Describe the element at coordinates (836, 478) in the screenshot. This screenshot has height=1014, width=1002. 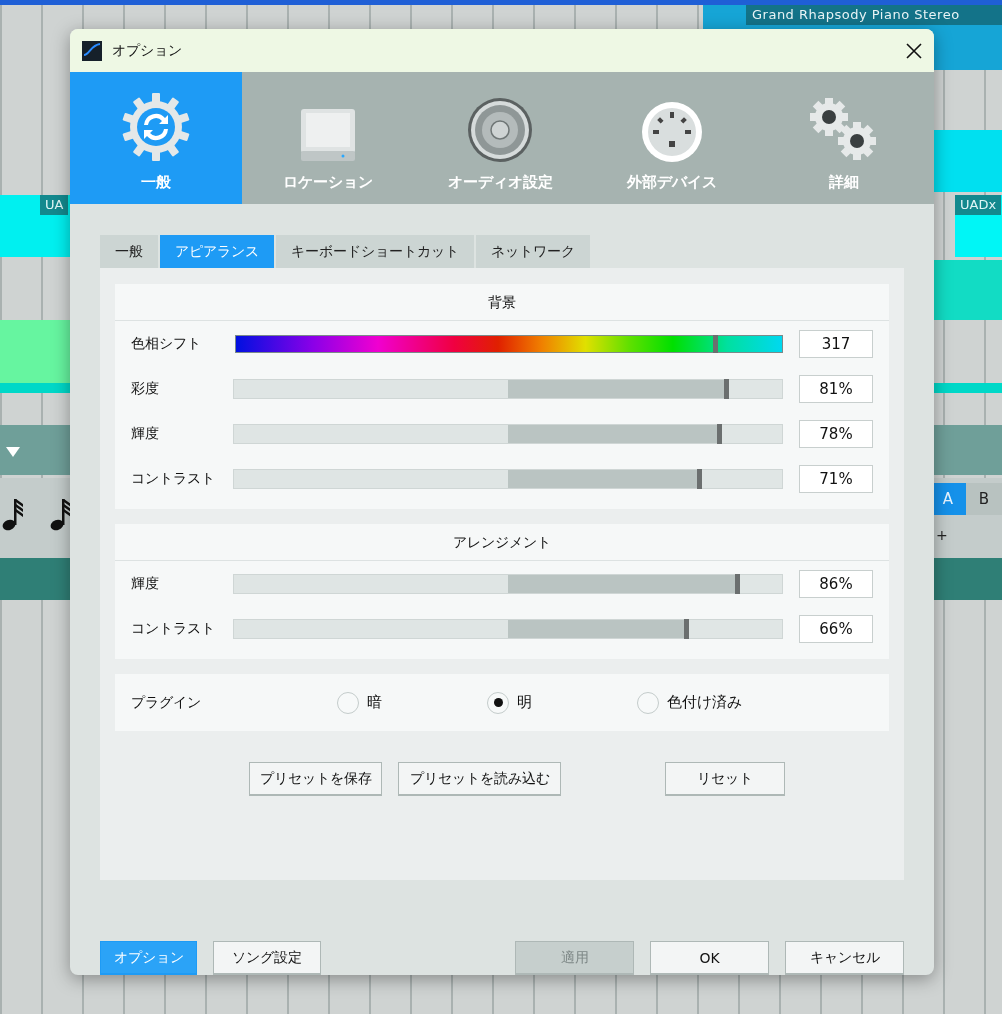
I see `value-field: 71%` at that location.